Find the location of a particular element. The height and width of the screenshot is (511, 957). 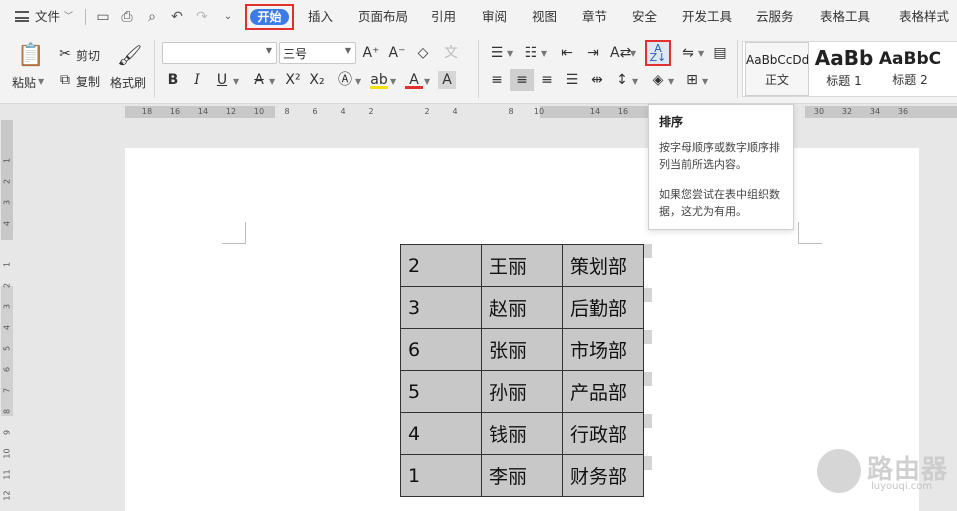

format-painter-icon: 🖌 is located at coordinates (129, 55).